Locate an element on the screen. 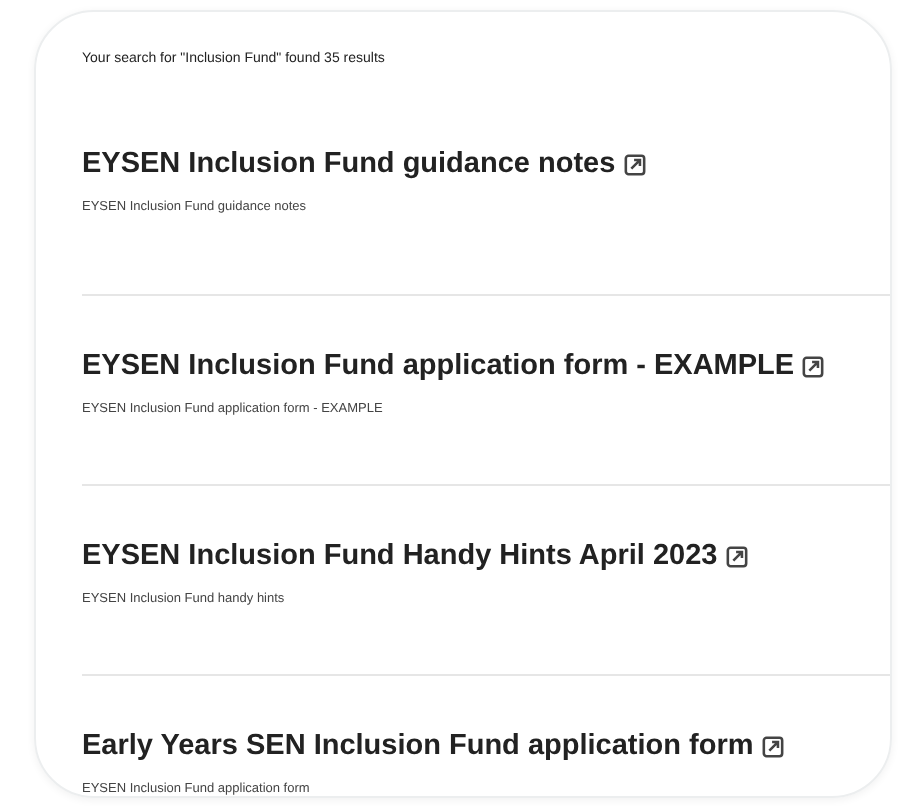 The height and width of the screenshot is (806, 904). result-link: Early Years SEN Inclusion Fund application form is located at coordinates (433, 746).